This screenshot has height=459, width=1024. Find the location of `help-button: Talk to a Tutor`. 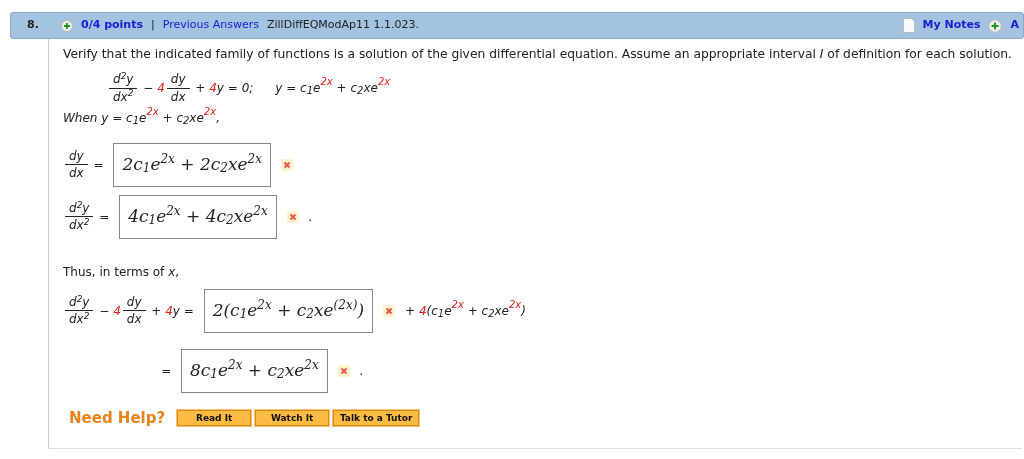

help-button: Talk to a Tutor is located at coordinates (376, 418).